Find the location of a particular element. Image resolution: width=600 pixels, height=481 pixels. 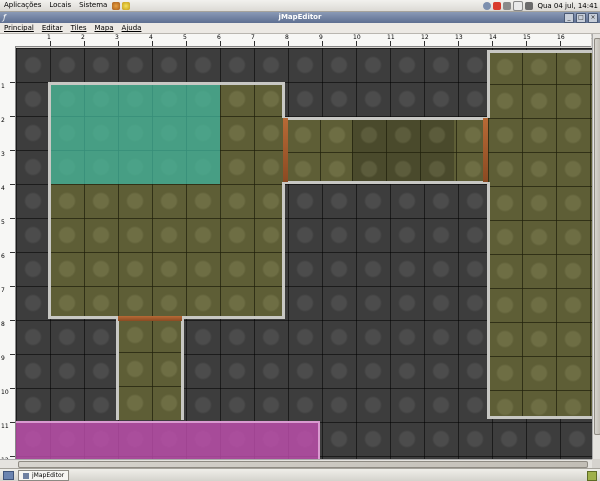

window-app-icon is located at coordinates (26, 475).